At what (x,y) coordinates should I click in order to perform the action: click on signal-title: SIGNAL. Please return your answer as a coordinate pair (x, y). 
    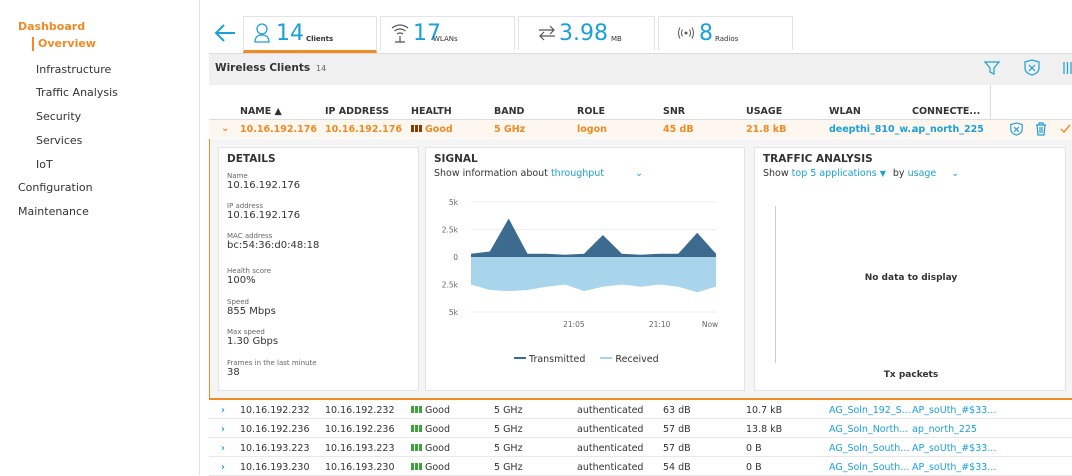
    Looking at the image, I should click on (456, 159).